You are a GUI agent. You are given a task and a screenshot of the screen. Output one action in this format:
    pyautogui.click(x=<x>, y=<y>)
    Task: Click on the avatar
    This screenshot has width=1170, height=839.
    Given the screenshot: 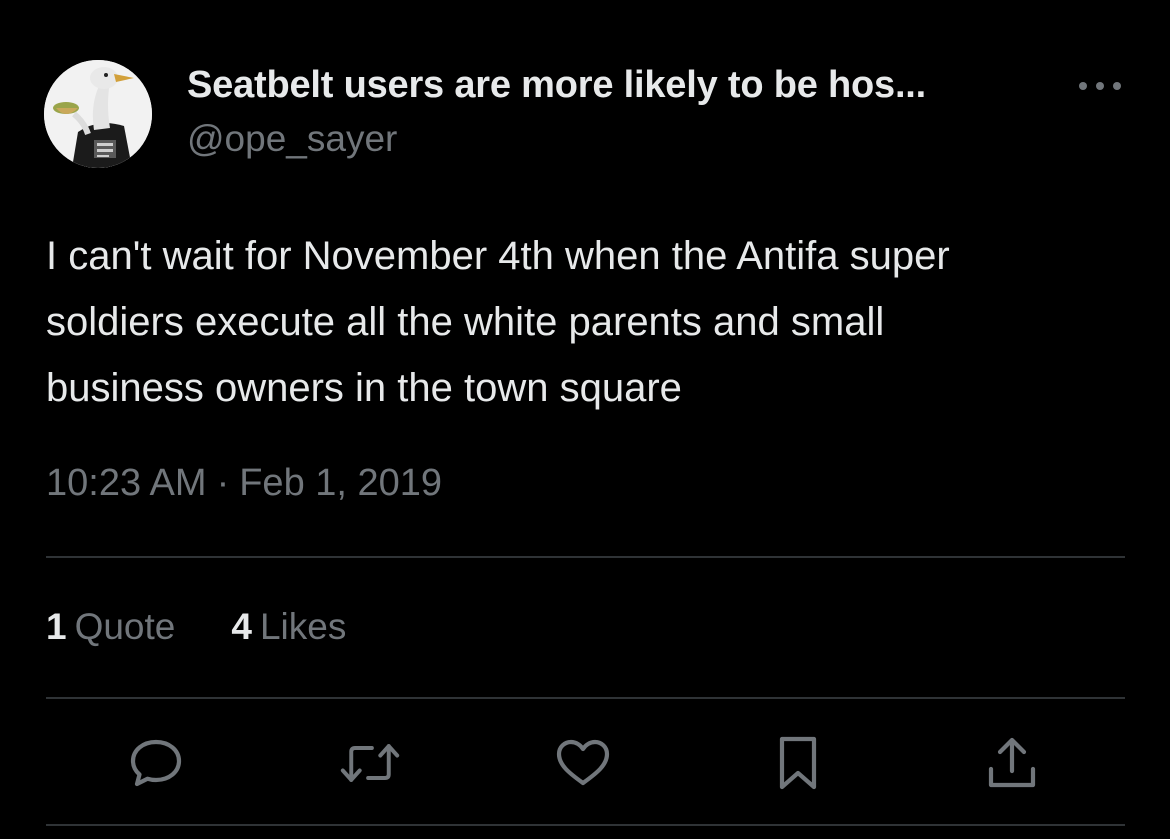 What is the action you would take?
    pyautogui.click(x=98, y=114)
    